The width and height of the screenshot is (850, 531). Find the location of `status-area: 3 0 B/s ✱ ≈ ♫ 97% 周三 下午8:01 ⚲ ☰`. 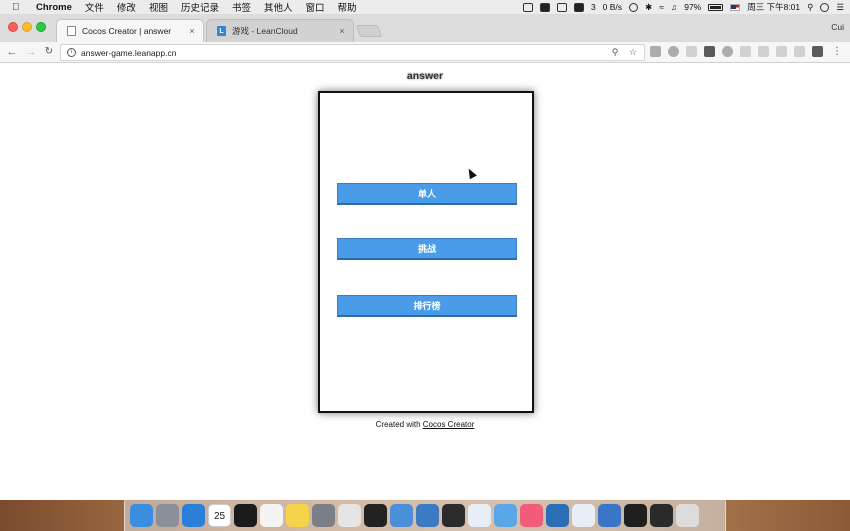

status-area: 3 0 B/s ✱ ≈ ♫ 97% 周三 下午8:01 ⚲ ☰ is located at coordinates (683, 7).